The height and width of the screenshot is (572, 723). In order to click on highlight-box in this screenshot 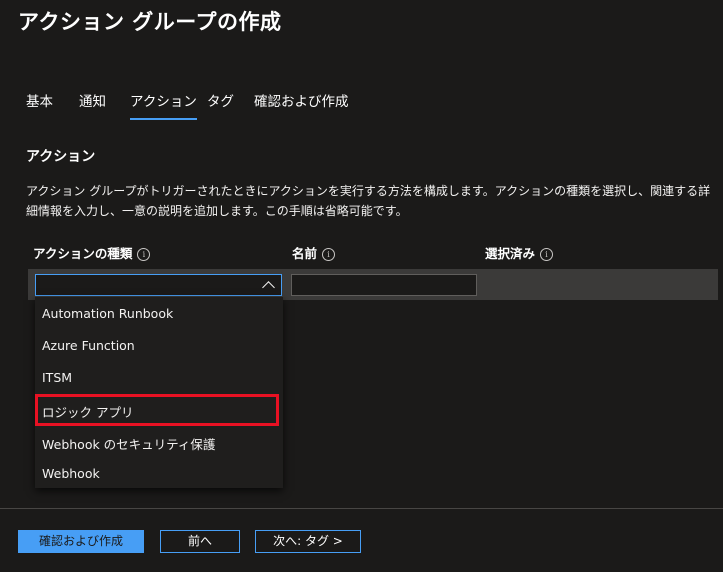, I will do `click(157, 410)`.